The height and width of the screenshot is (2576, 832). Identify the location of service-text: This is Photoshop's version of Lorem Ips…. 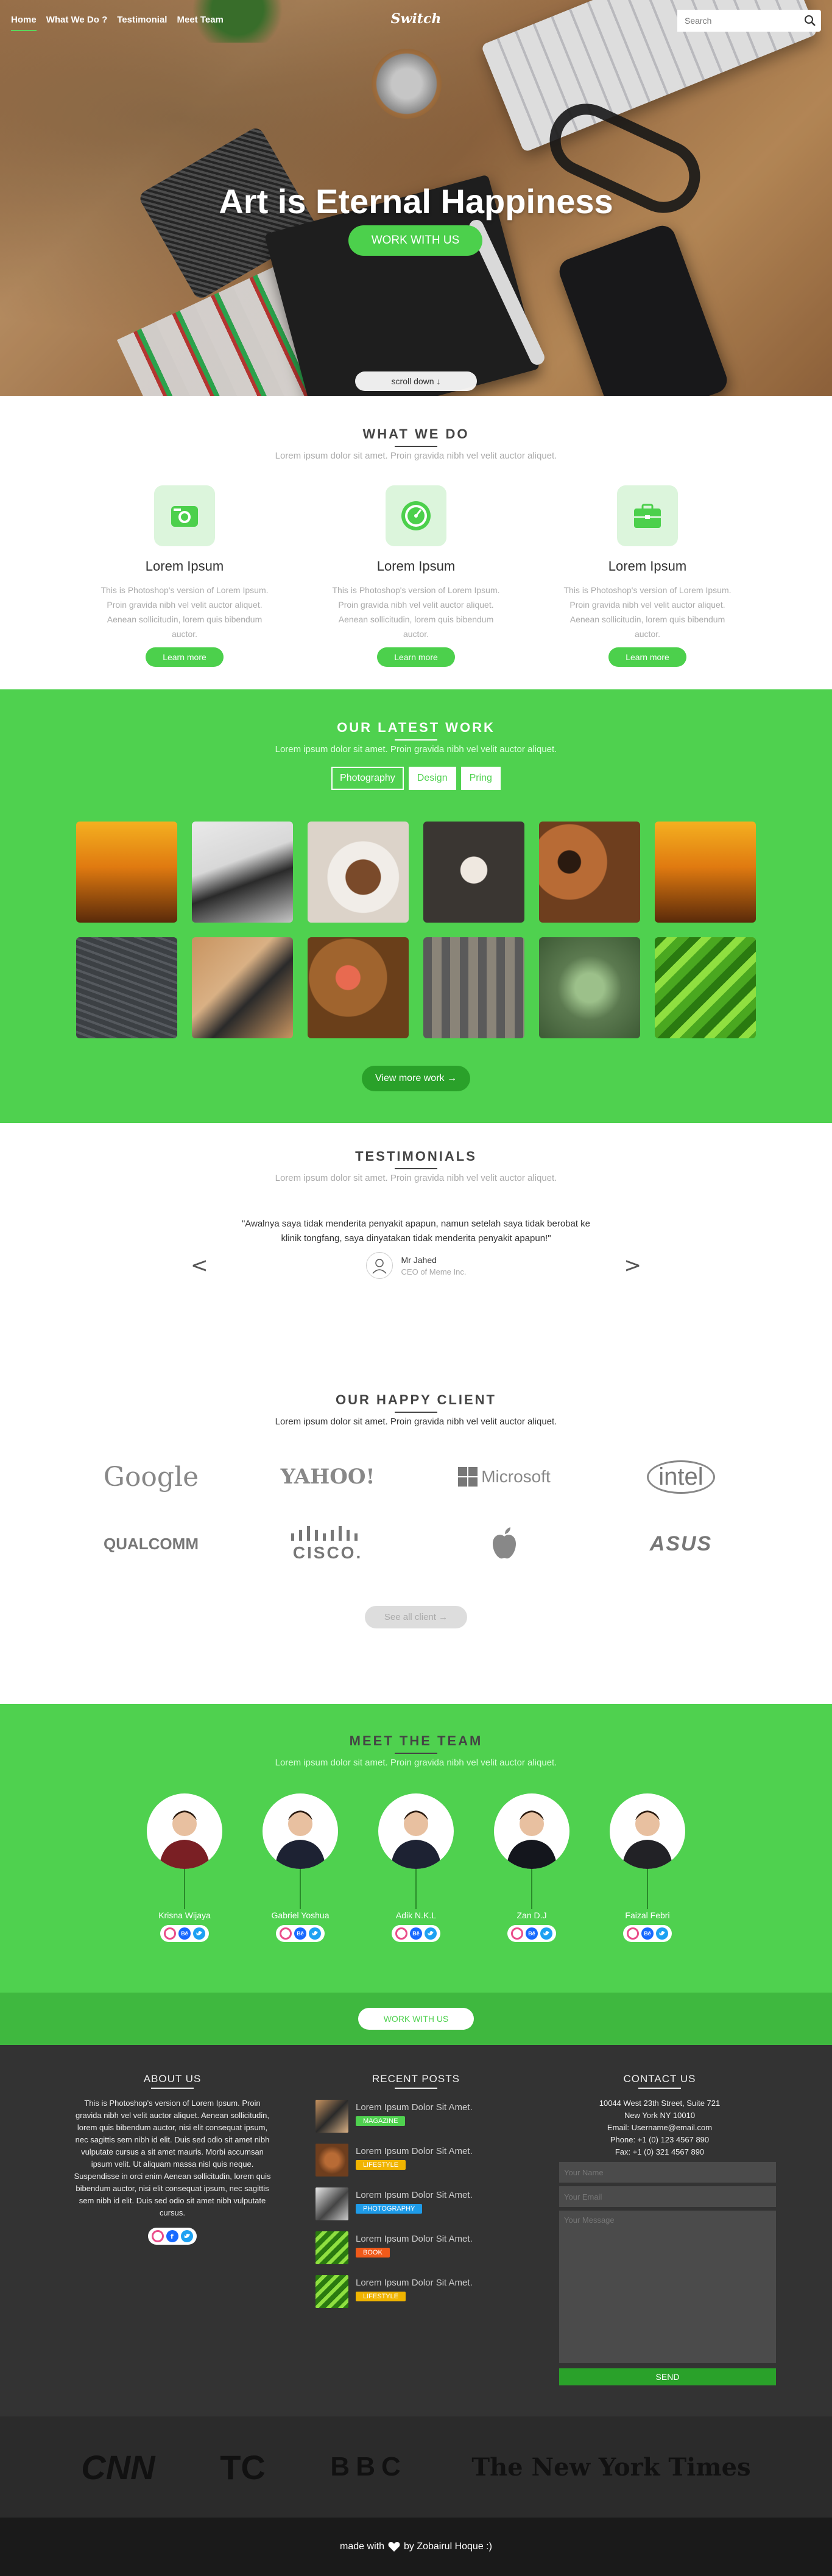
(416, 612).